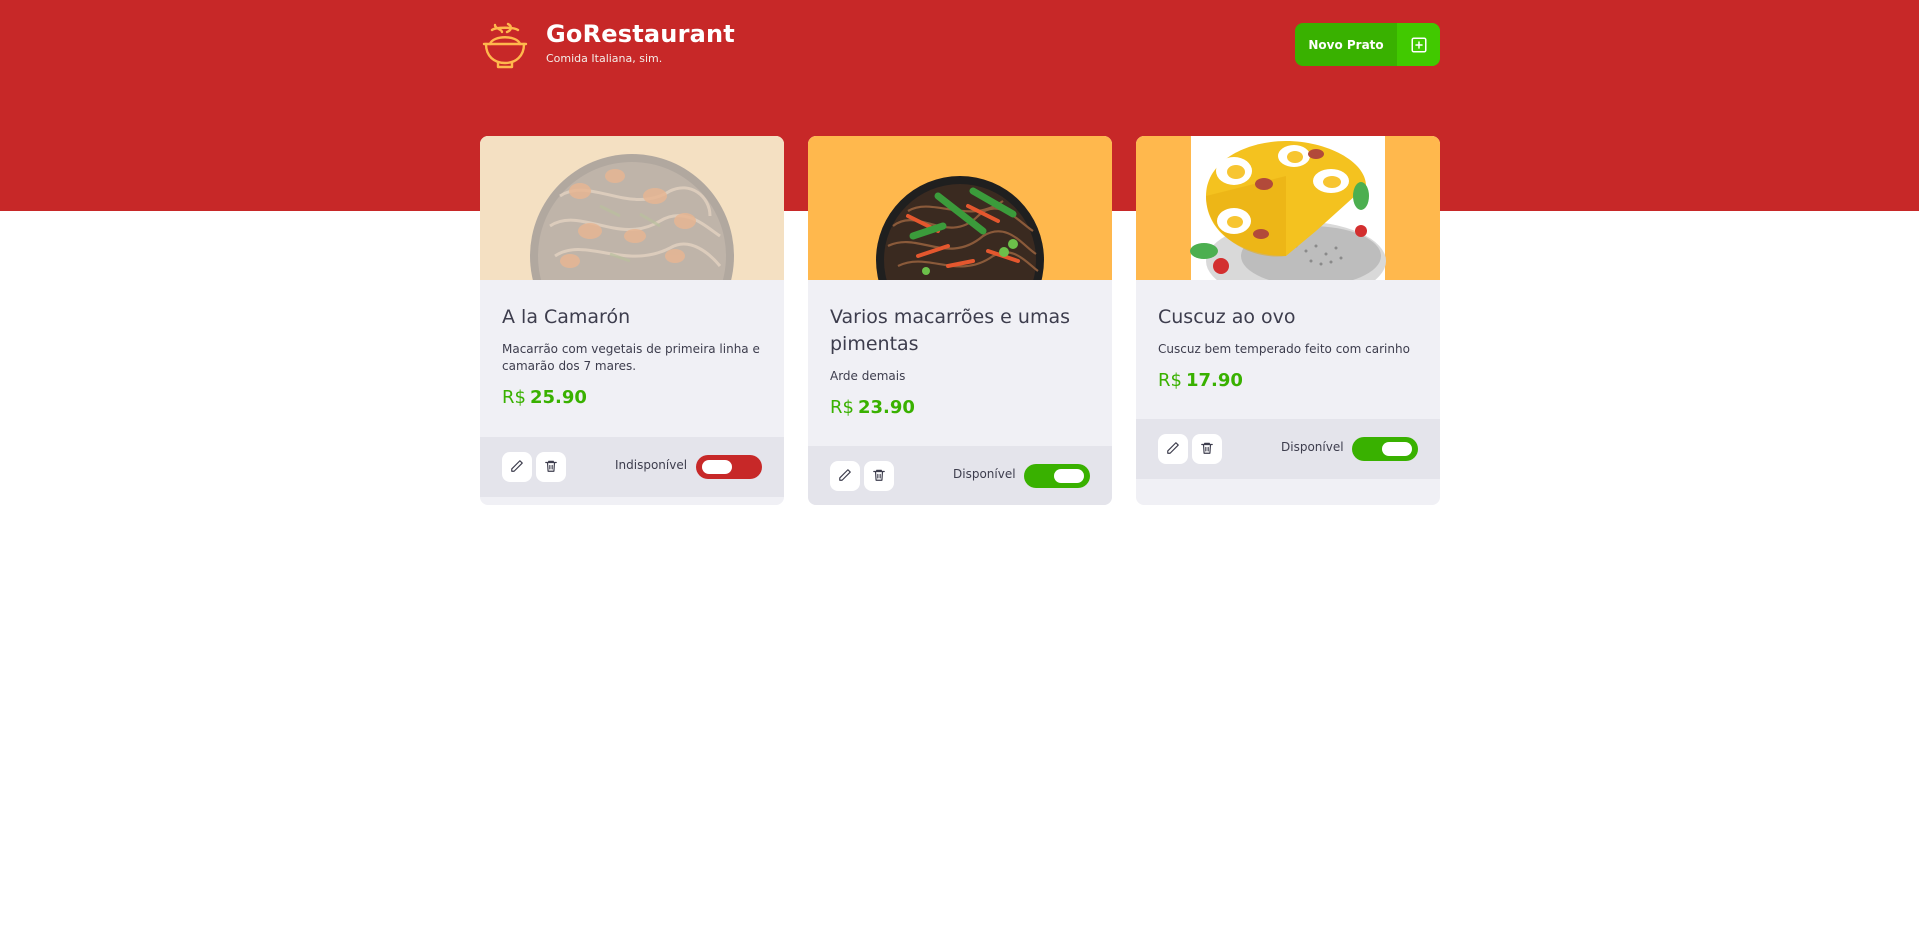 This screenshot has width=1919, height=935. What do you see at coordinates (505, 45) in the screenshot?
I see `cooking-bowl-icon` at bounding box center [505, 45].